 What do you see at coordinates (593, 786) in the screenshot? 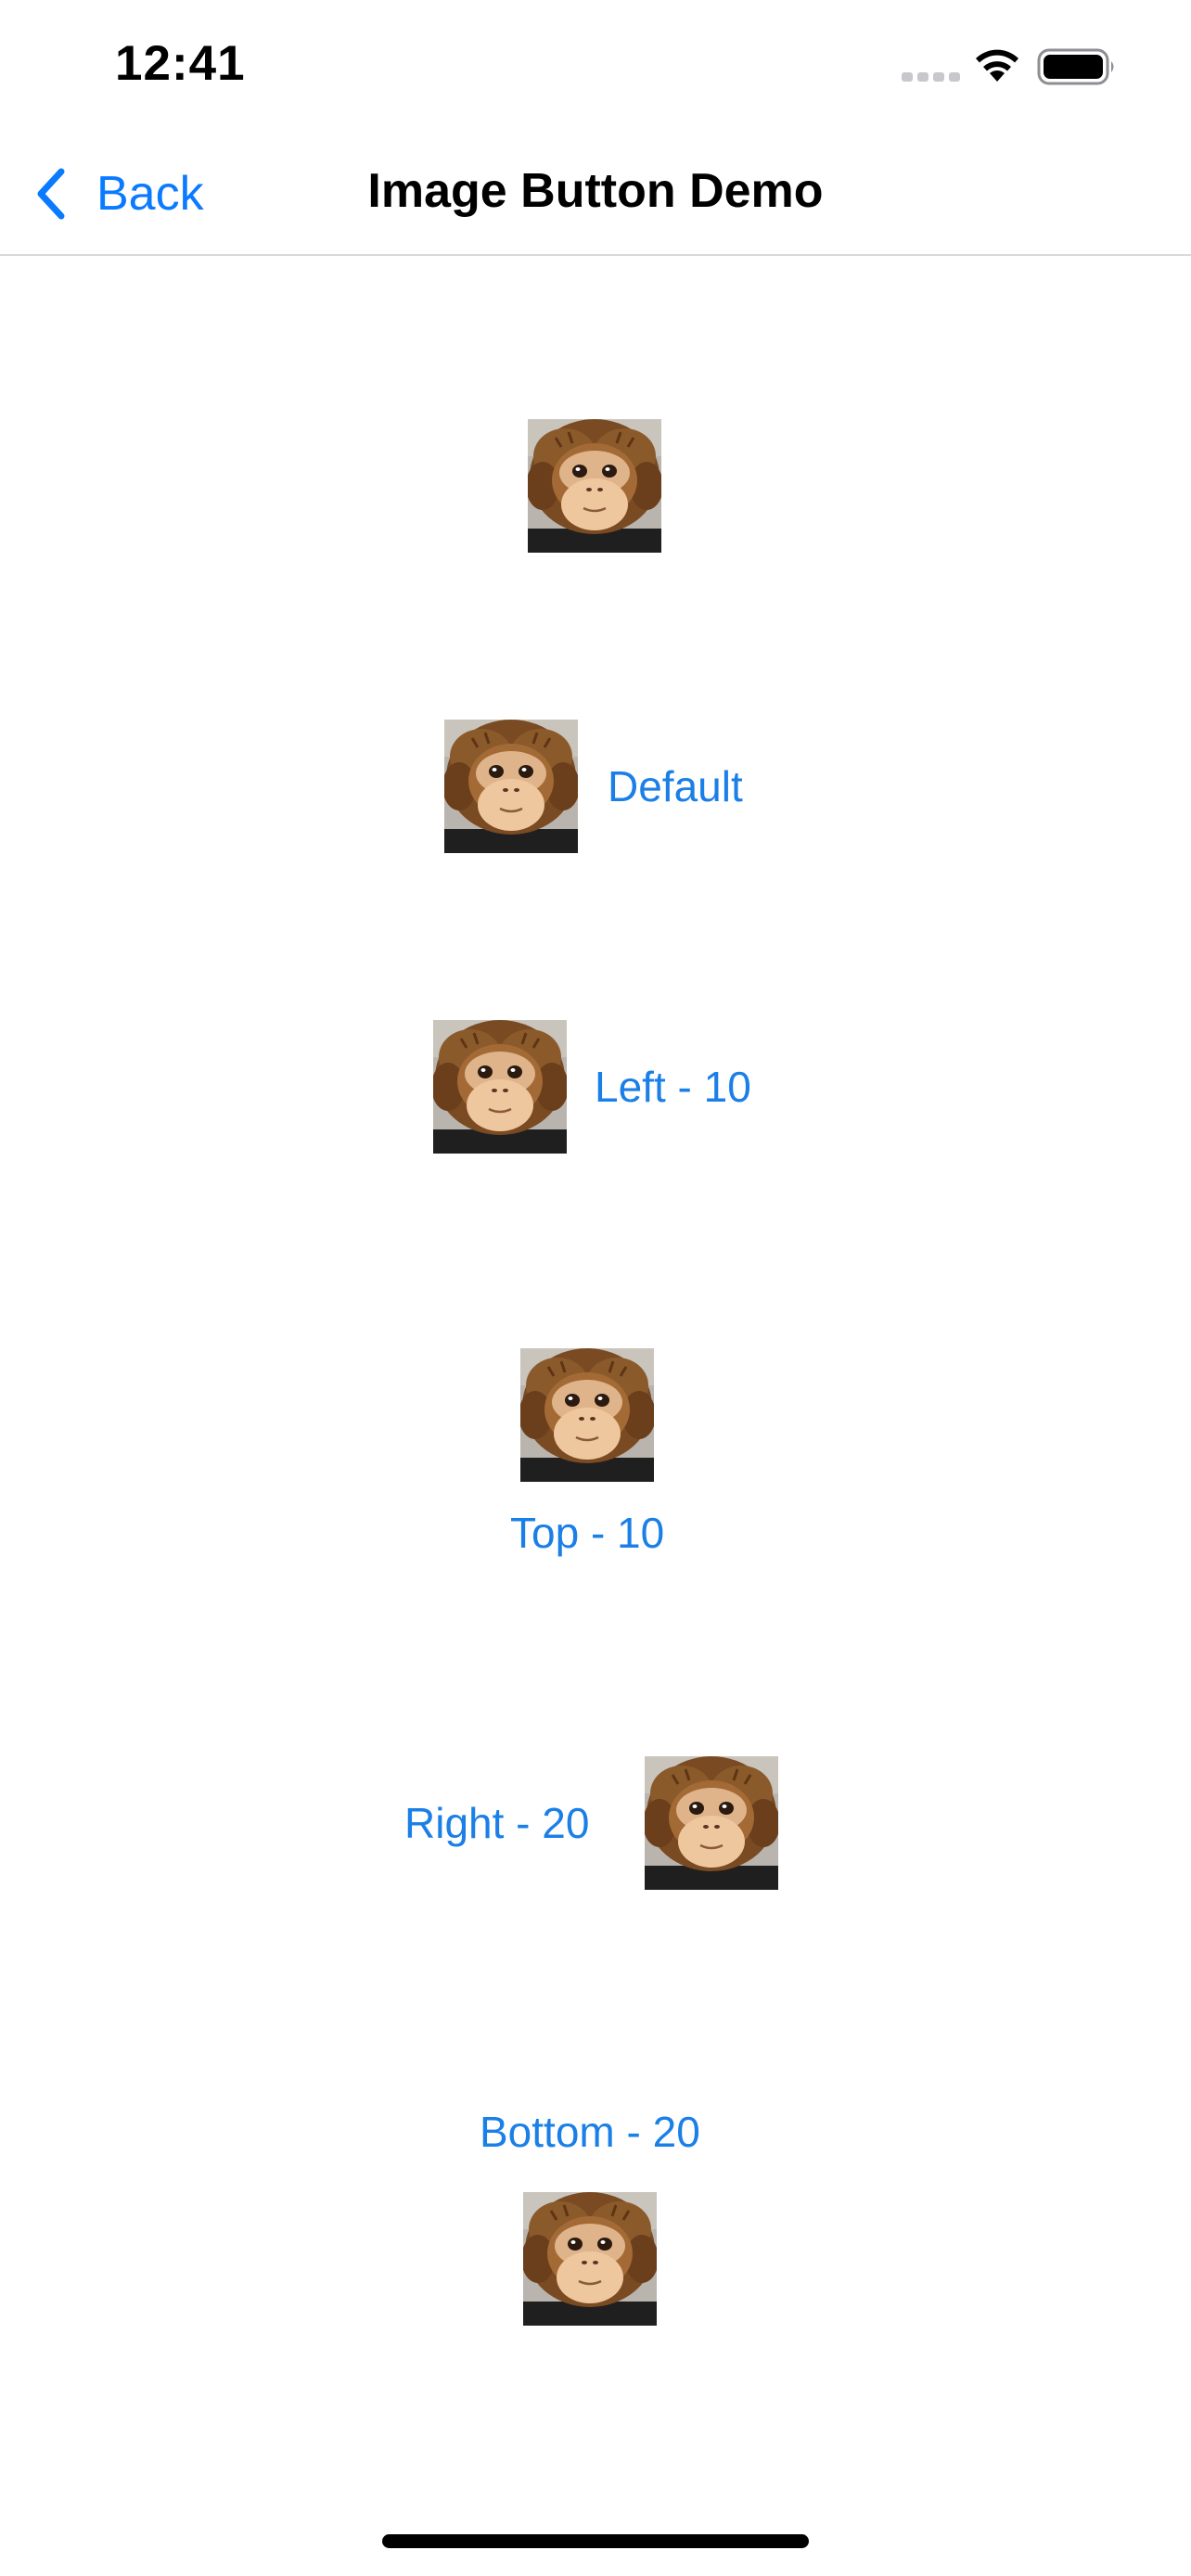
I see `default-button: Default` at bounding box center [593, 786].